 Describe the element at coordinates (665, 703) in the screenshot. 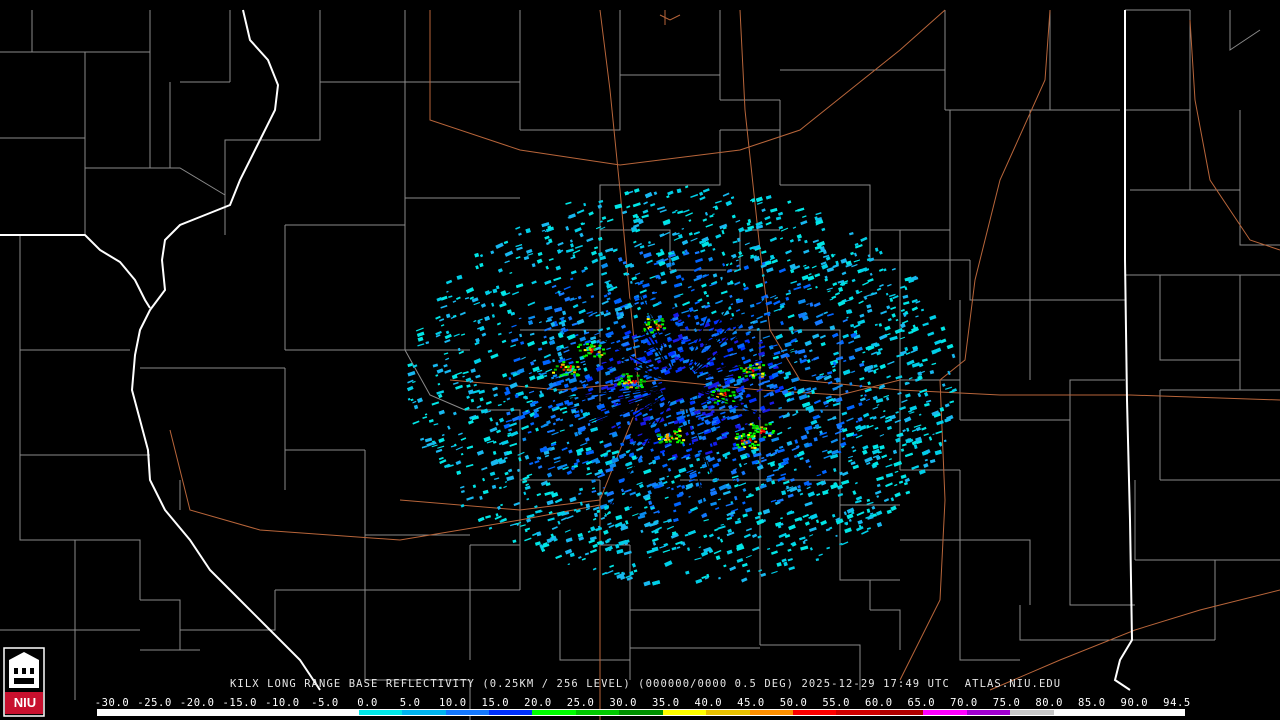

I see `colorbar-label: 35.0` at that location.